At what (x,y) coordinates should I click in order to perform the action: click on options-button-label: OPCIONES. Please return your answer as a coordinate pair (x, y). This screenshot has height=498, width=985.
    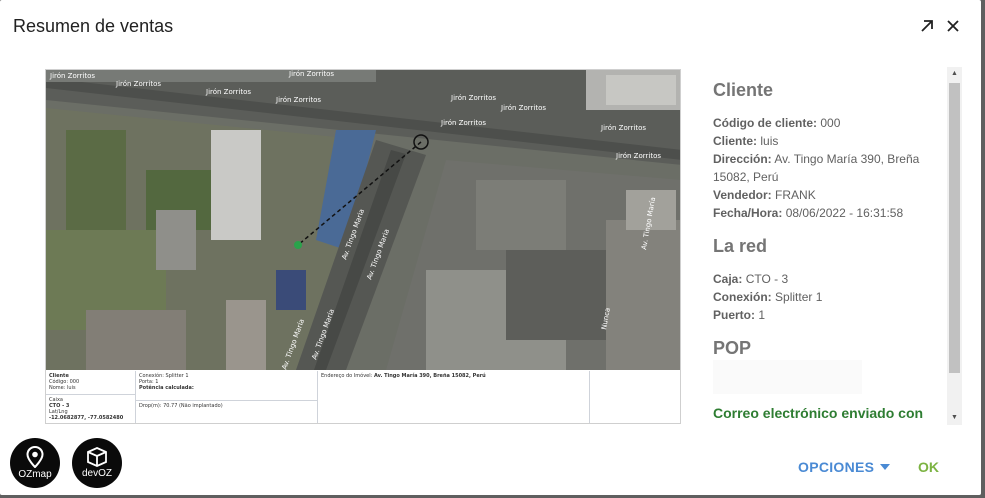
    Looking at the image, I should click on (836, 467).